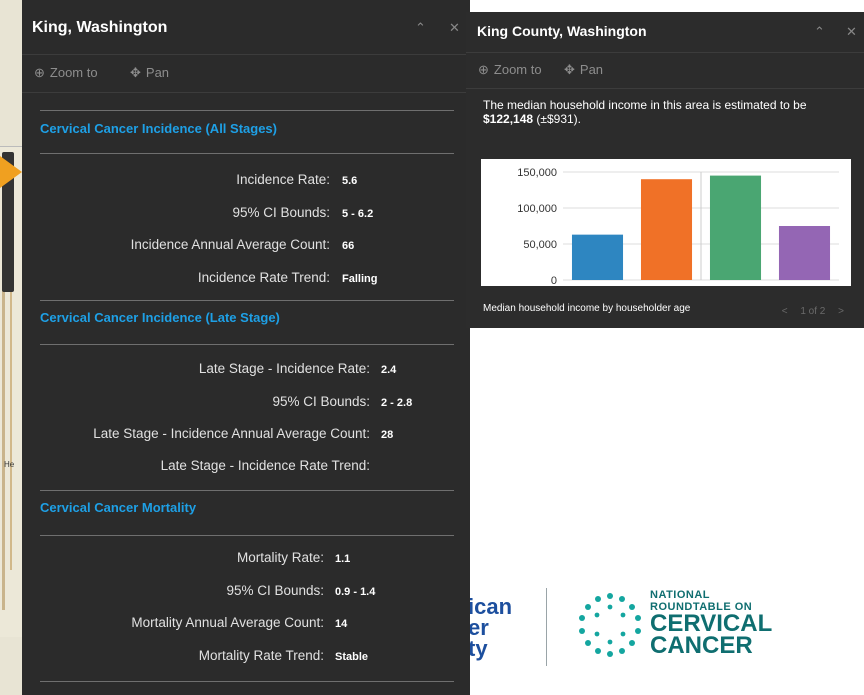 Image resolution: width=864 pixels, height=695 pixels. Describe the element at coordinates (478, 627) in the screenshot. I see `logo-text-line: er` at that location.